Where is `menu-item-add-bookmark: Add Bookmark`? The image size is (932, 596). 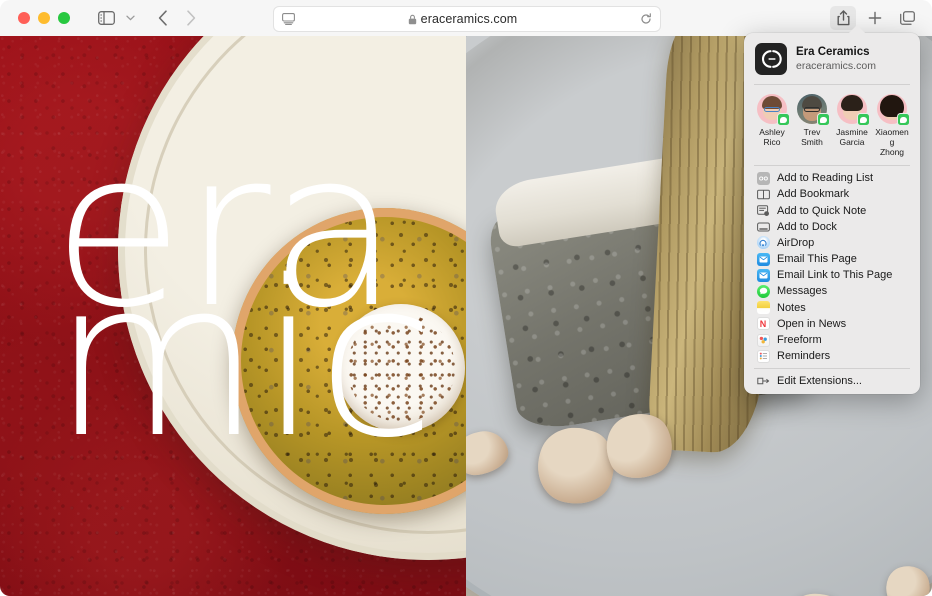 menu-item-add-bookmark: Add Bookmark is located at coordinates (832, 194).